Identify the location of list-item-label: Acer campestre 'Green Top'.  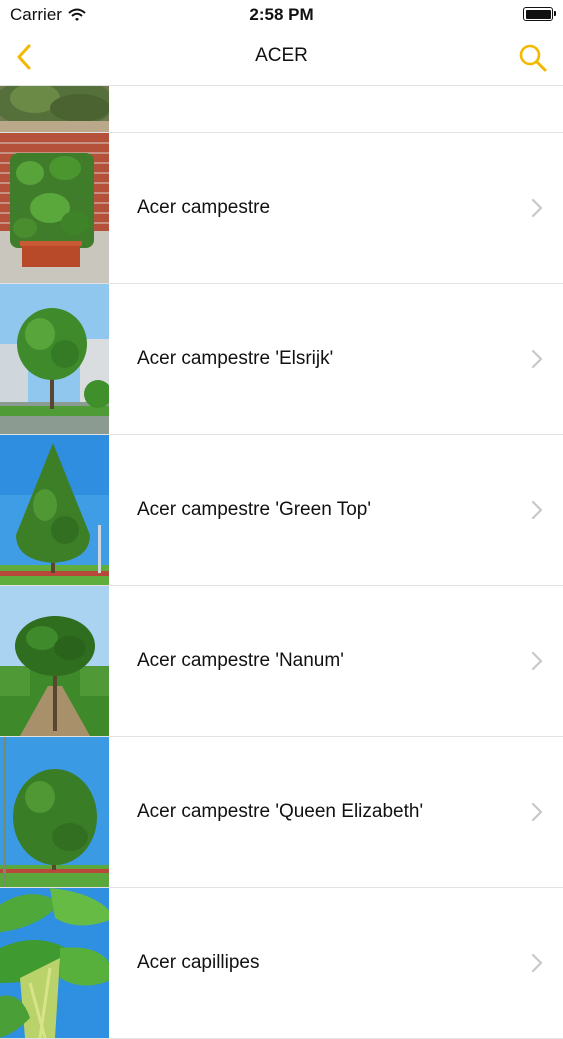
(254, 509).